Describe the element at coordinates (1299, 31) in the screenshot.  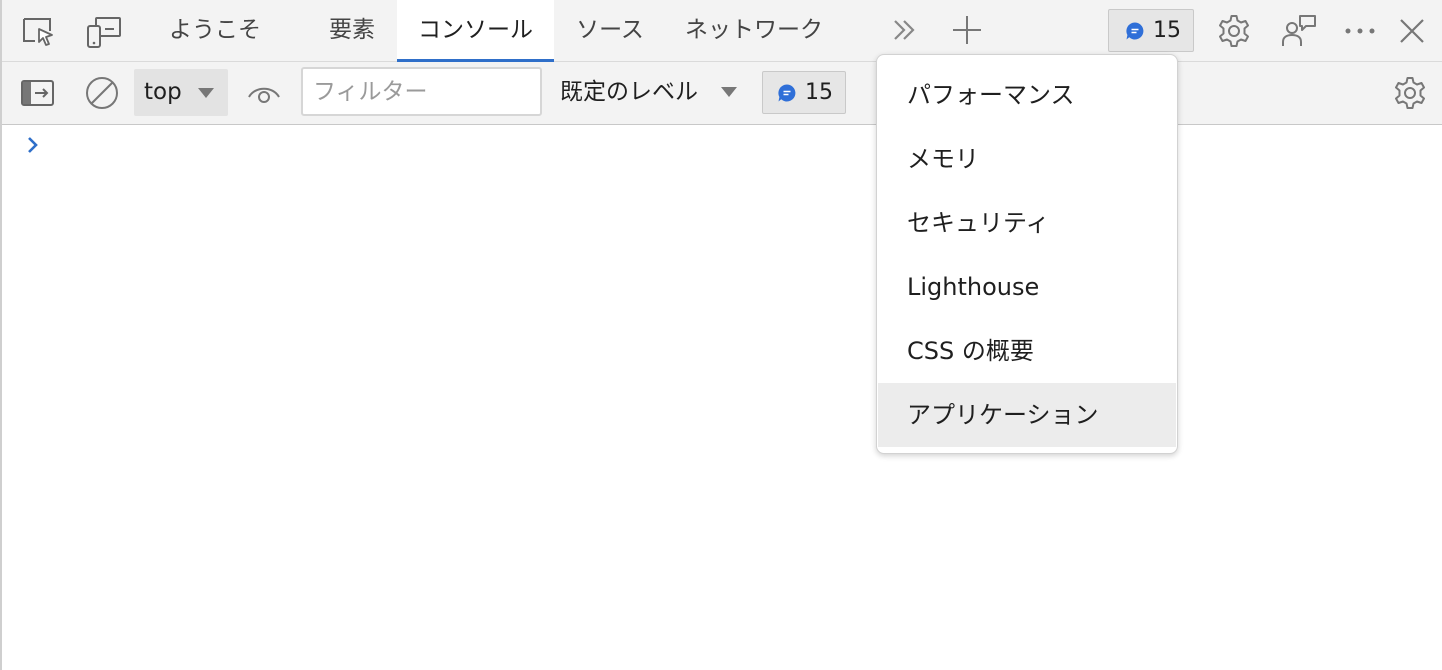
I see `feedback-icon` at that location.